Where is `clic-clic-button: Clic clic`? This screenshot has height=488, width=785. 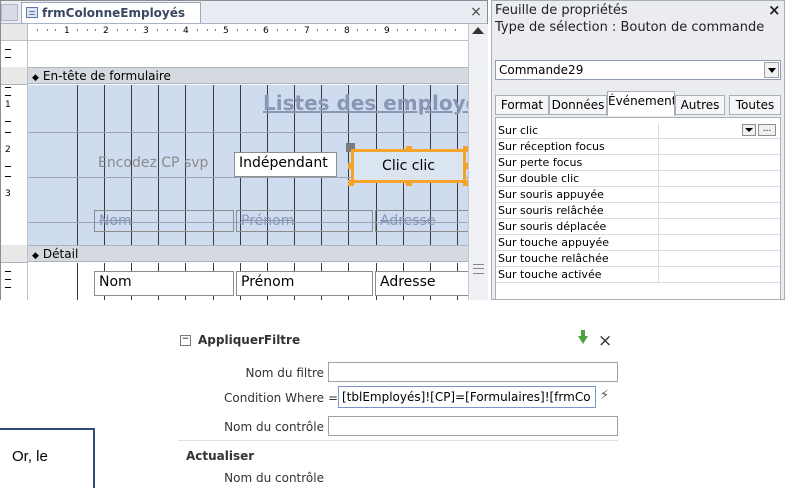 clic-clic-button: Clic clic is located at coordinates (408, 166).